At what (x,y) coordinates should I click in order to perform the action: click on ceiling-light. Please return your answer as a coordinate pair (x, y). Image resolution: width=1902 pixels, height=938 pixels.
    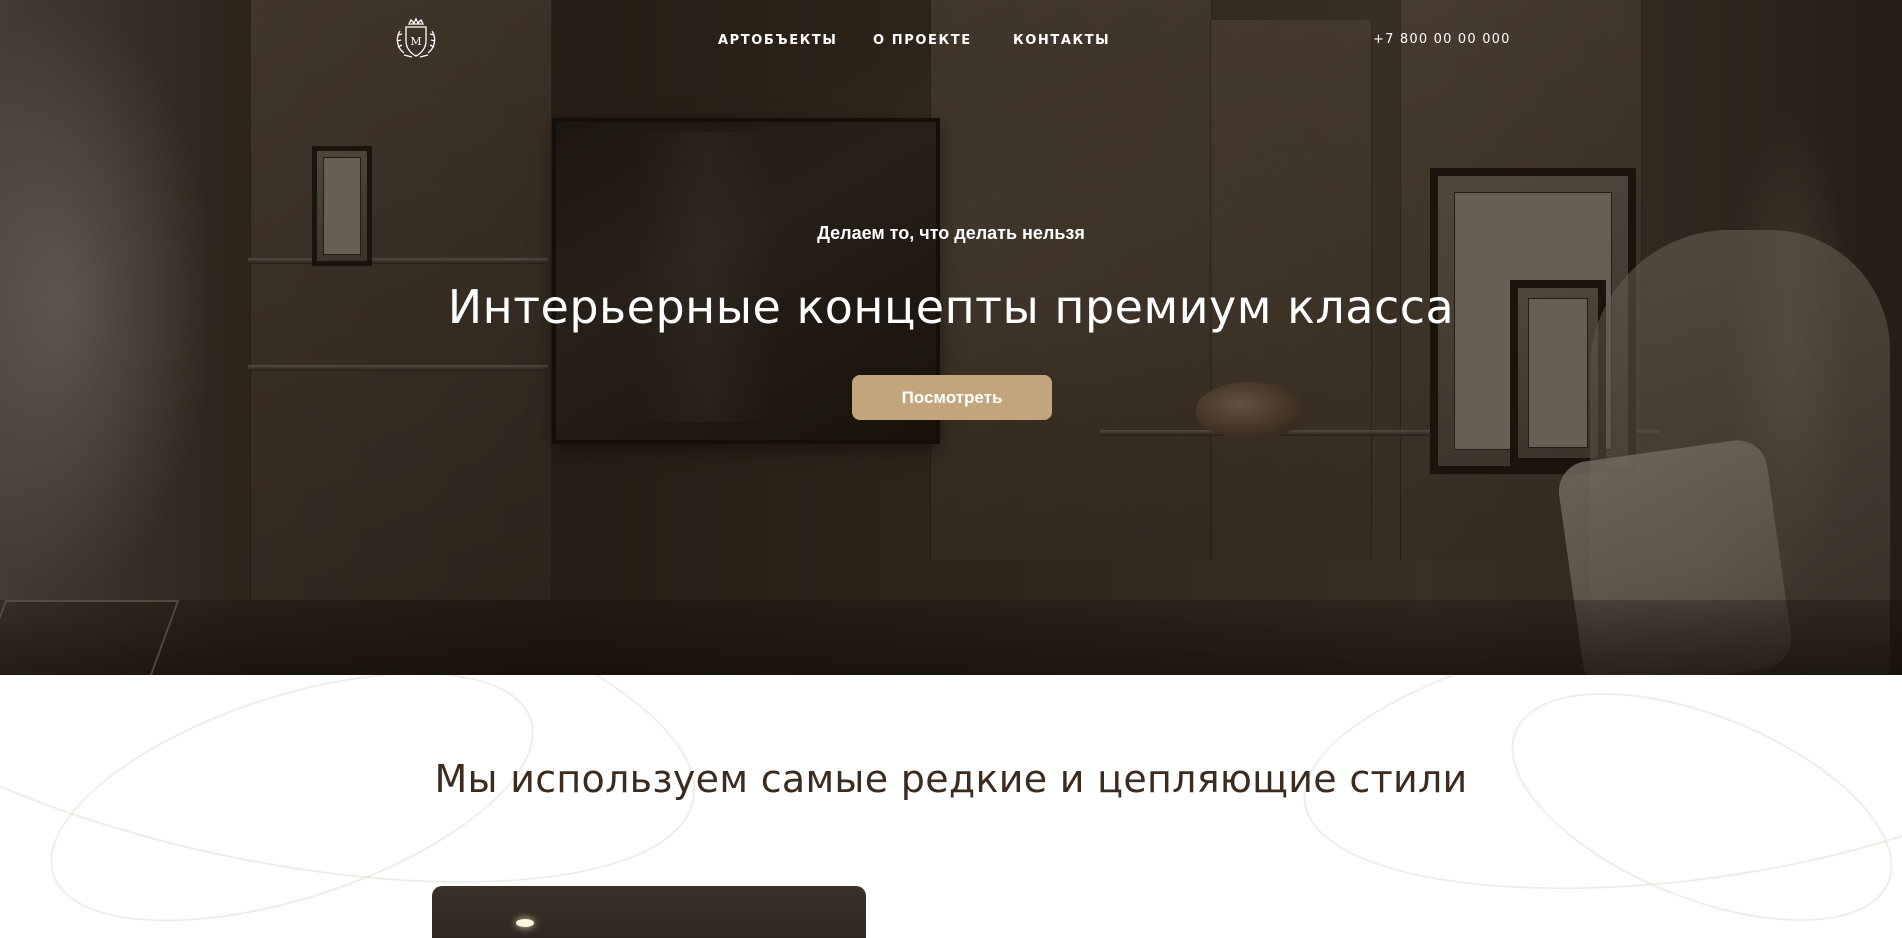
    Looking at the image, I should click on (525, 923).